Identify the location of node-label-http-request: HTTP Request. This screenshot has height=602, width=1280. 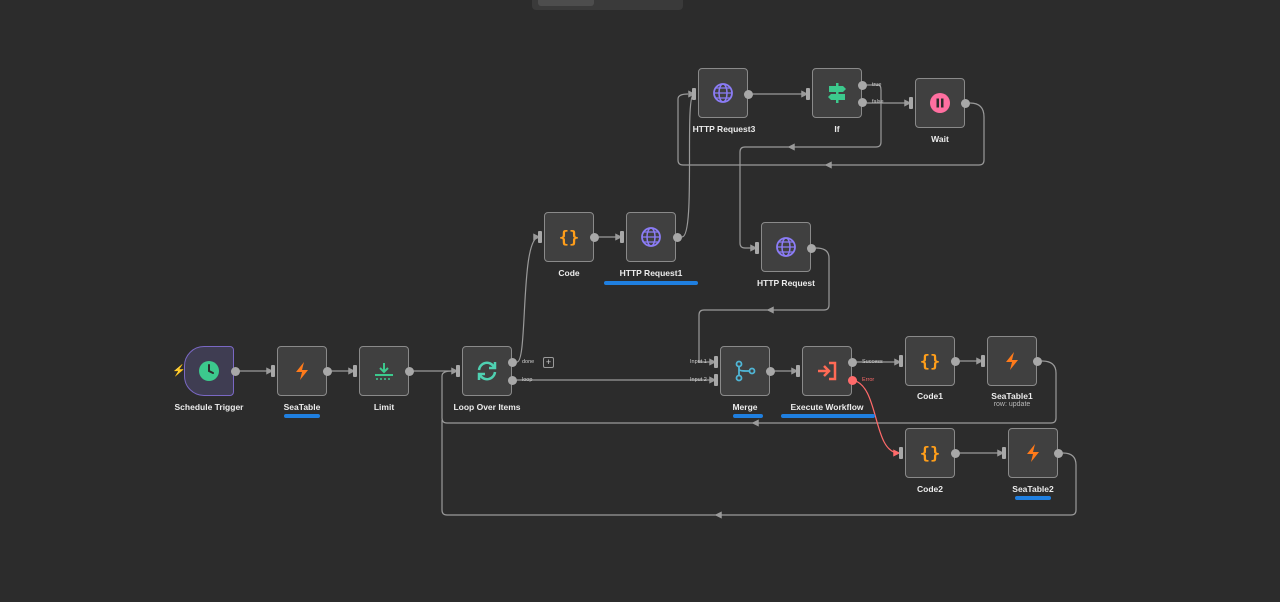
(786, 283).